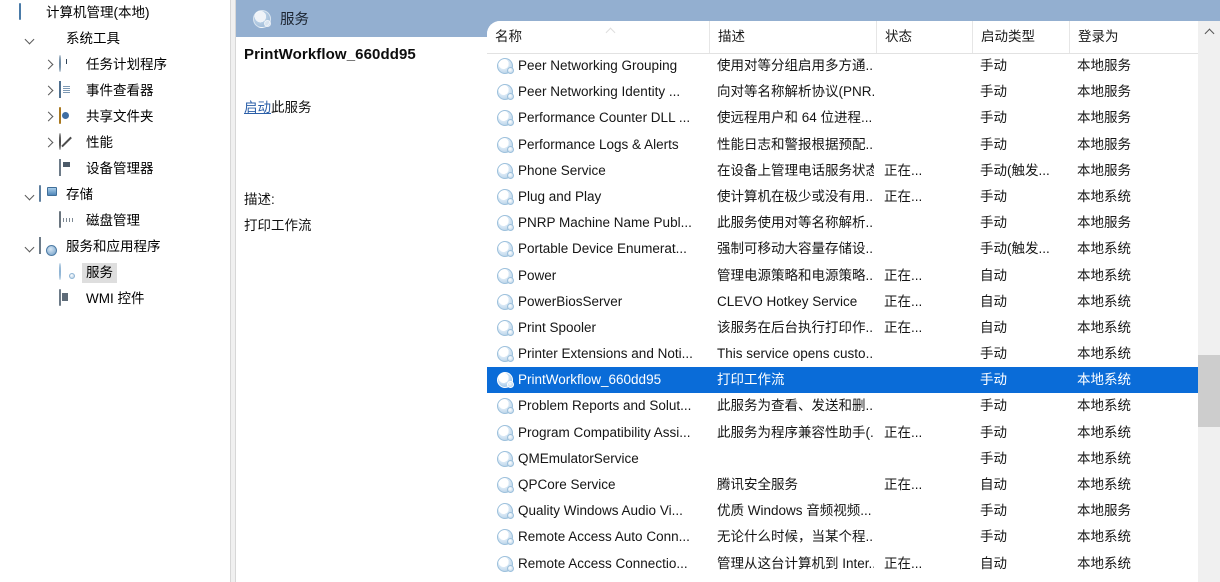 The image size is (1220, 582). What do you see at coordinates (115, 221) in the screenshot?
I see `tree-item-7: 磁盘管理` at bounding box center [115, 221].